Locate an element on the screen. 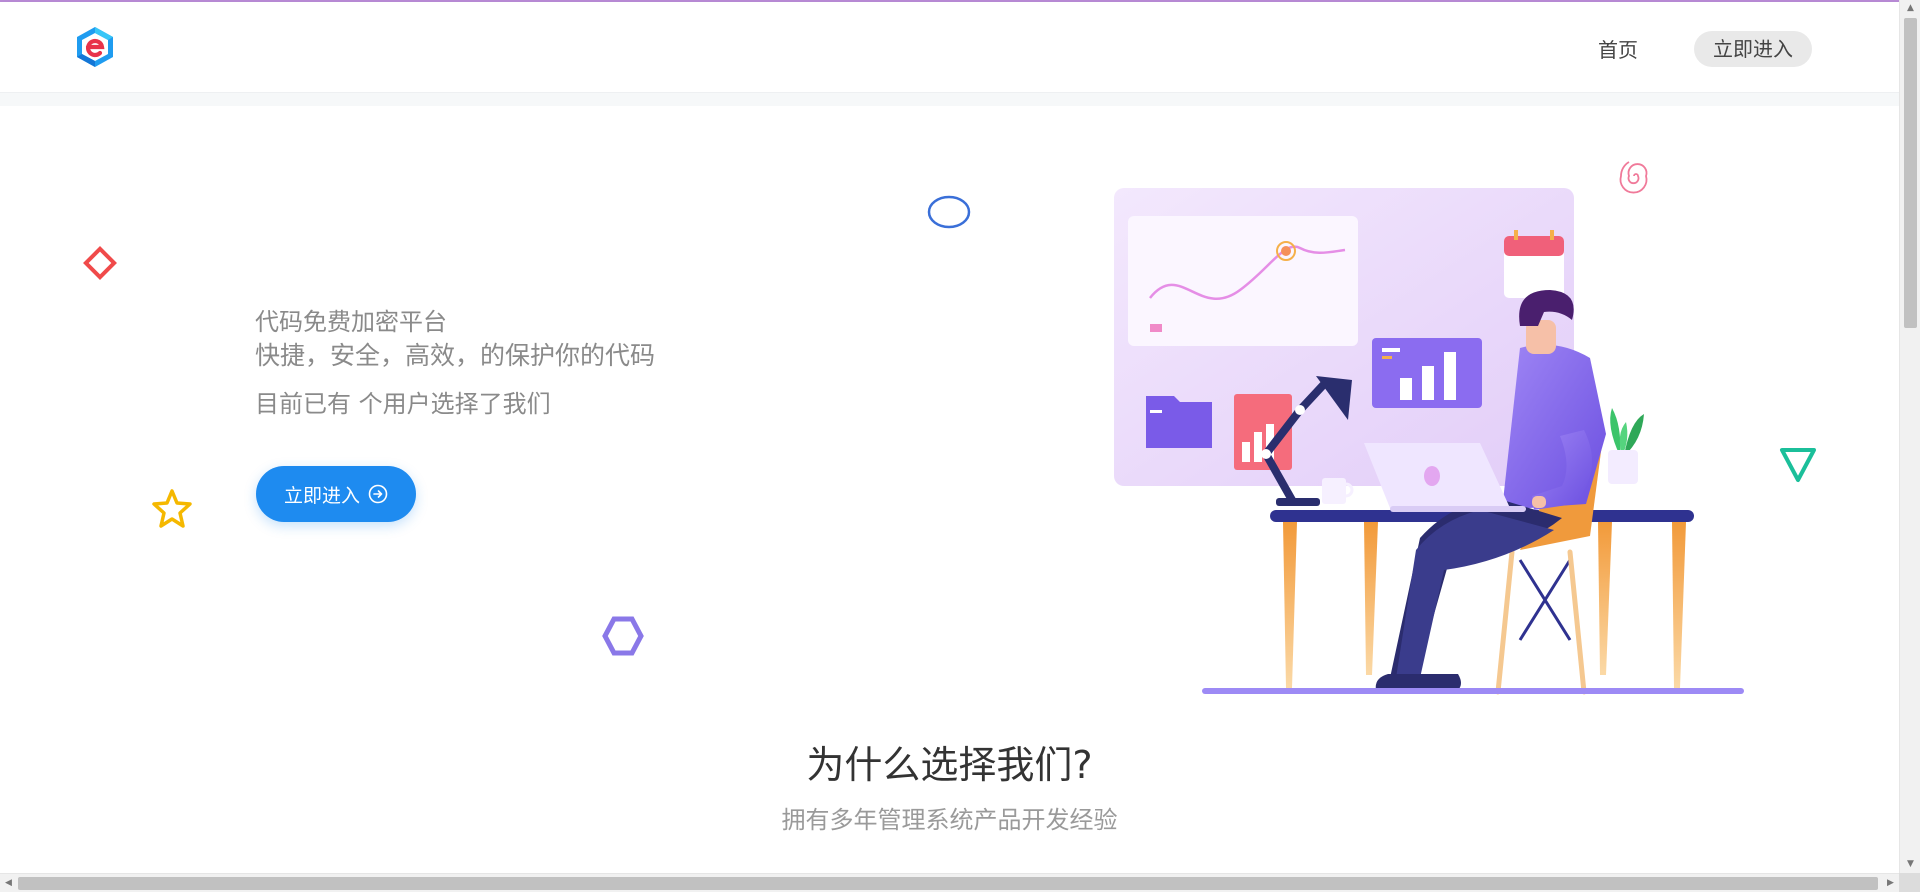 The image size is (1920, 893). why-section-subtitle: 拥有多年管理系统产品开发经验 is located at coordinates (949, 820).